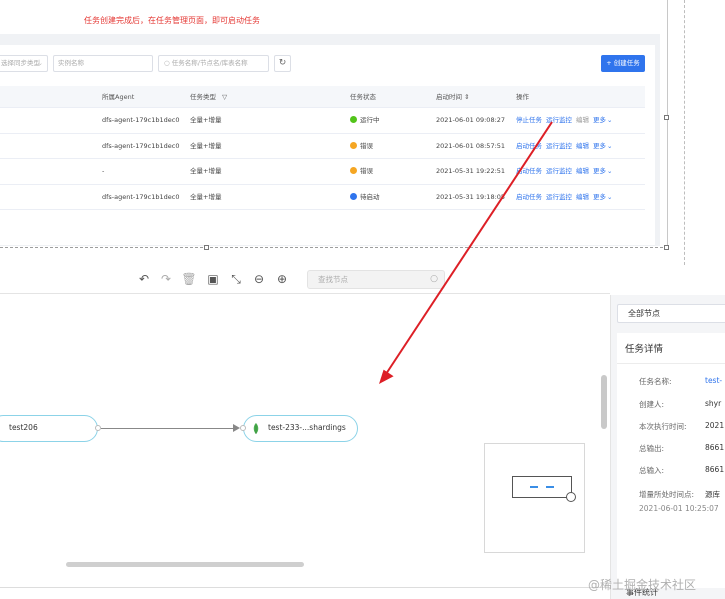  I want to click on detail-label: 任务名称:, so click(655, 381).